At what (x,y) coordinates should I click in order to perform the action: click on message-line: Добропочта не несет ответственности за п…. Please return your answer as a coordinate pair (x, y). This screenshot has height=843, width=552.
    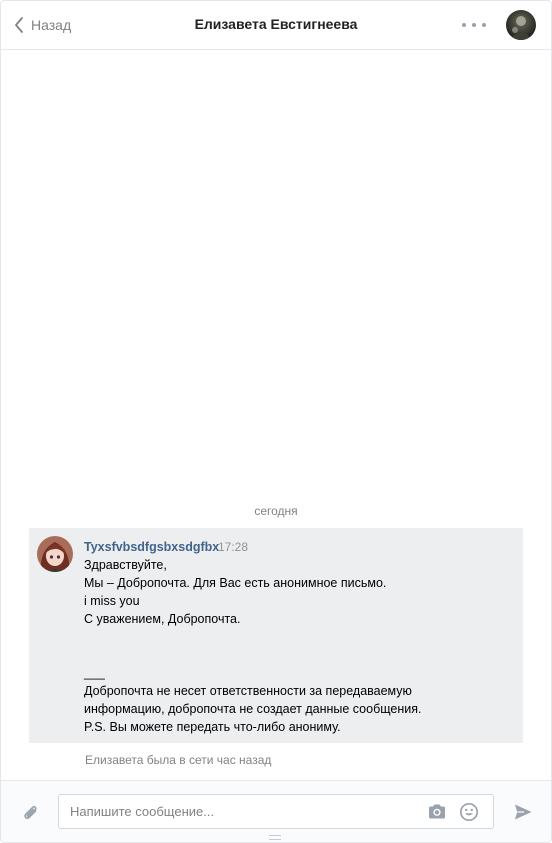
    Looking at the image, I should click on (248, 691).